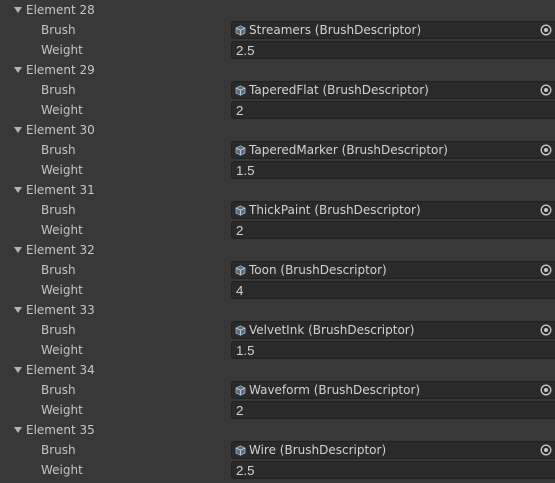 The width and height of the screenshot is (555, 483). I want to click on element-header: Element 33, so click(277, 310).